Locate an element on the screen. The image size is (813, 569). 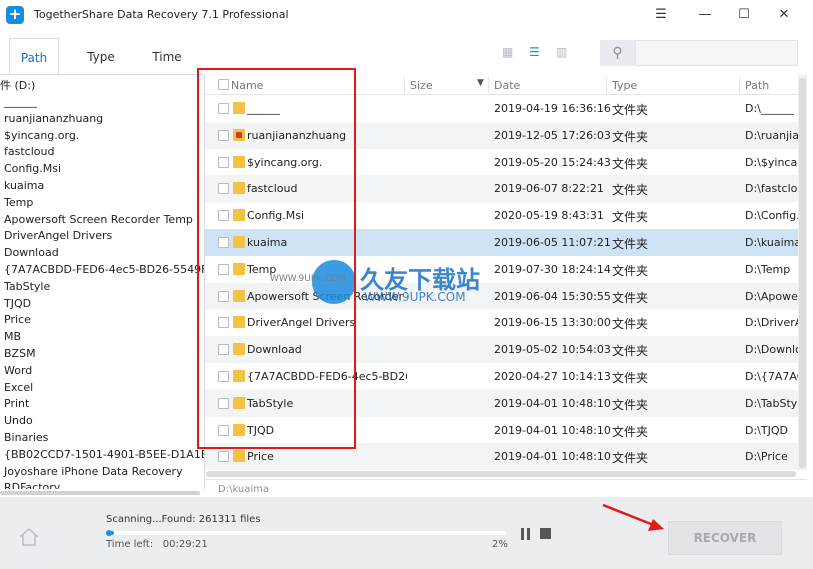
tree-item: Binaries is located at coordinates (26, 437).